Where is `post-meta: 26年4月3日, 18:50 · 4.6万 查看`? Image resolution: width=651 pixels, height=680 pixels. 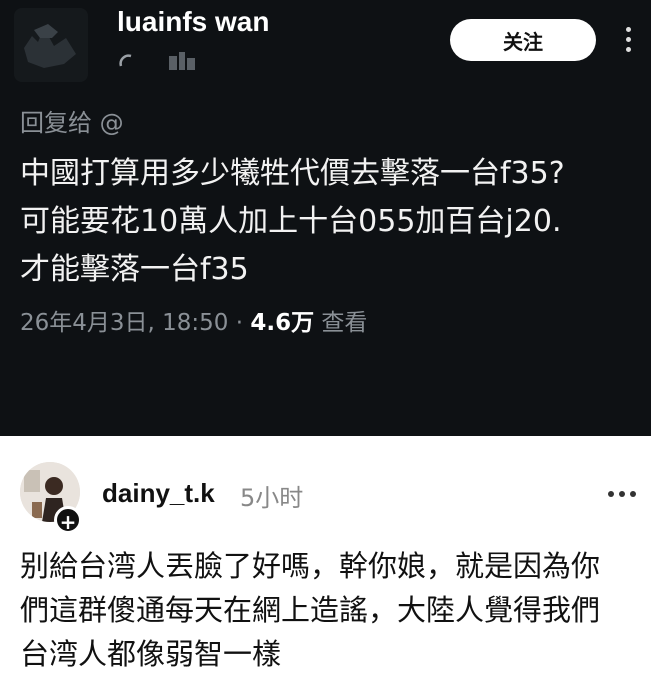
post-meta: 26年4月3日, 18:50 · 4.6万 查看 is located at coordinates (193, 320).